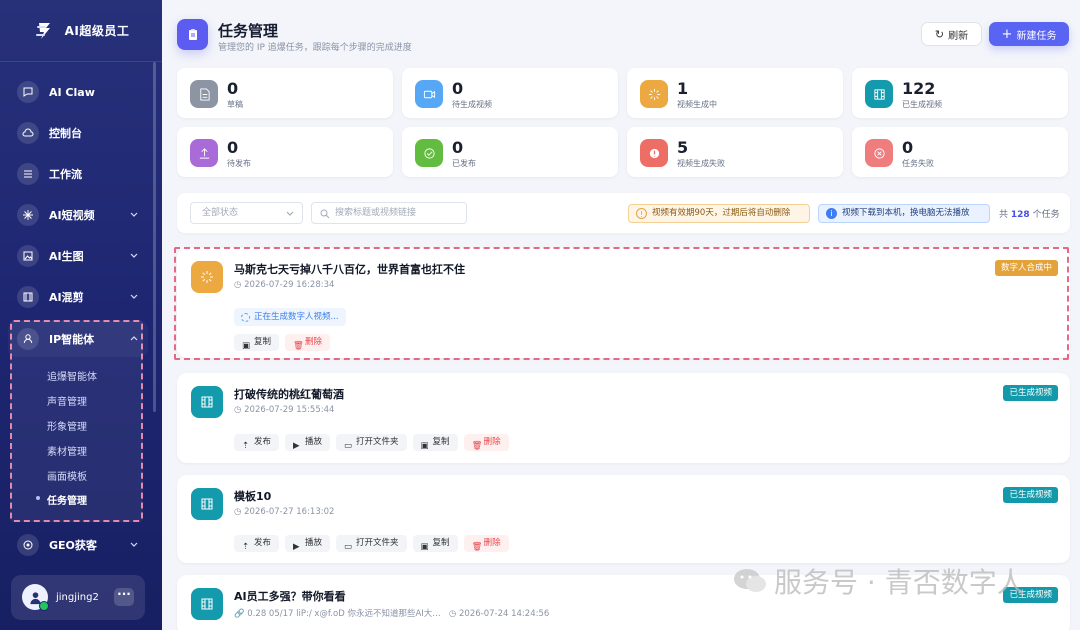  I want to click on sidebar-item-ai-claw: AI Claw, so click(78, 92).